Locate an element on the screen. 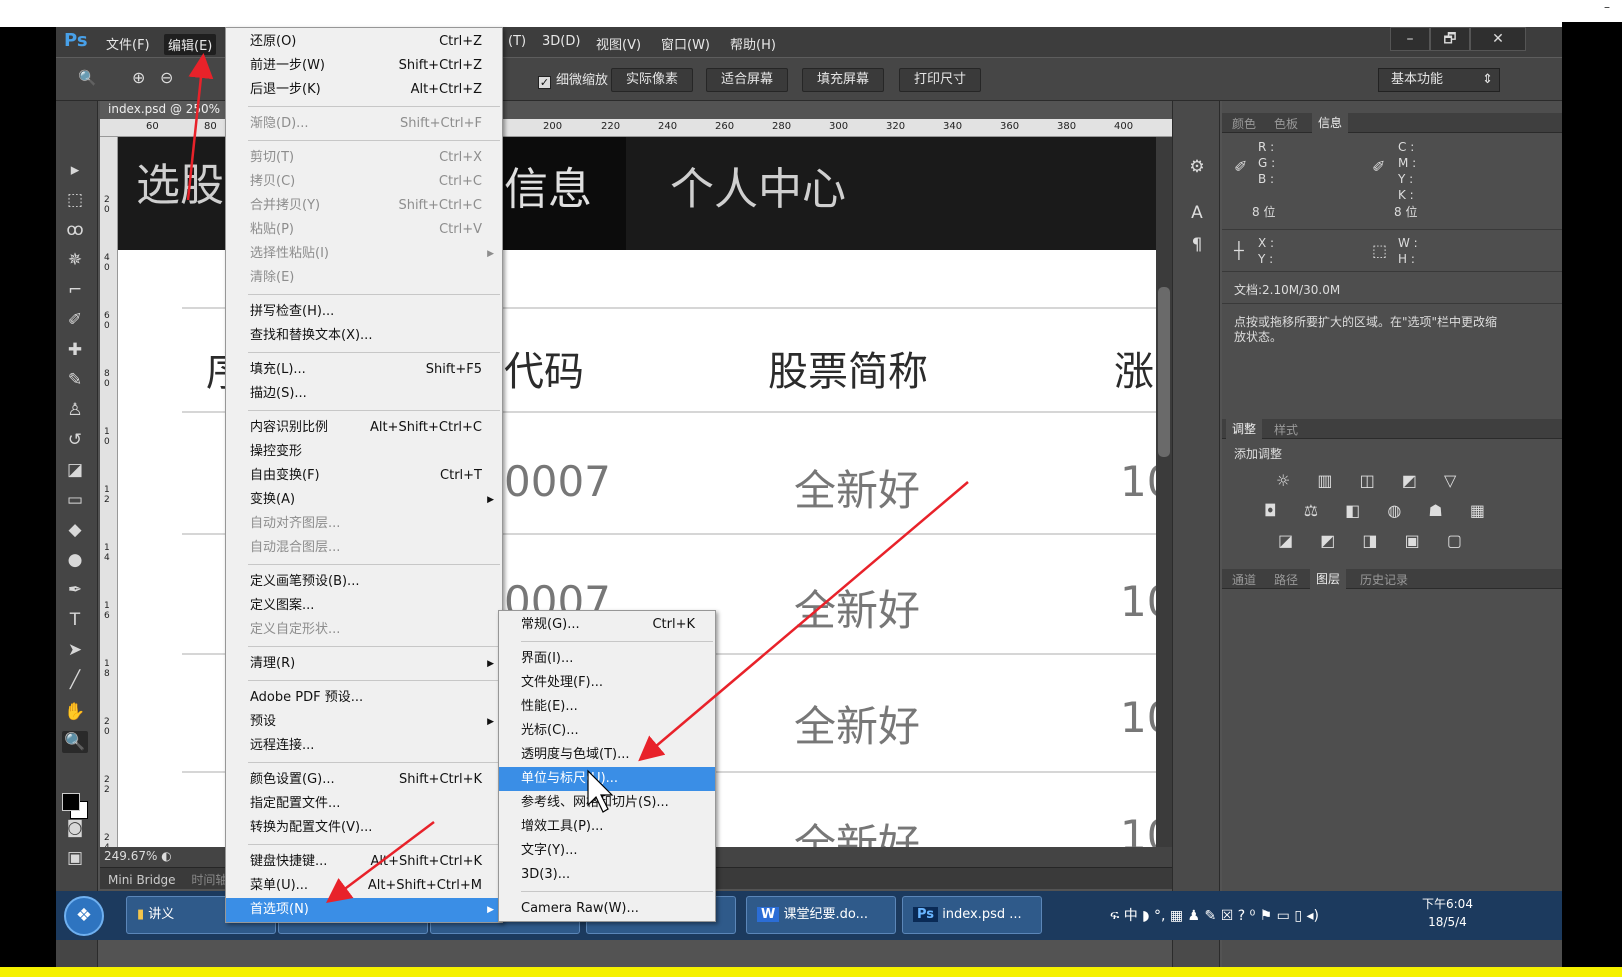  tab-styles: 样式 is located at coordinates (1286, 429).